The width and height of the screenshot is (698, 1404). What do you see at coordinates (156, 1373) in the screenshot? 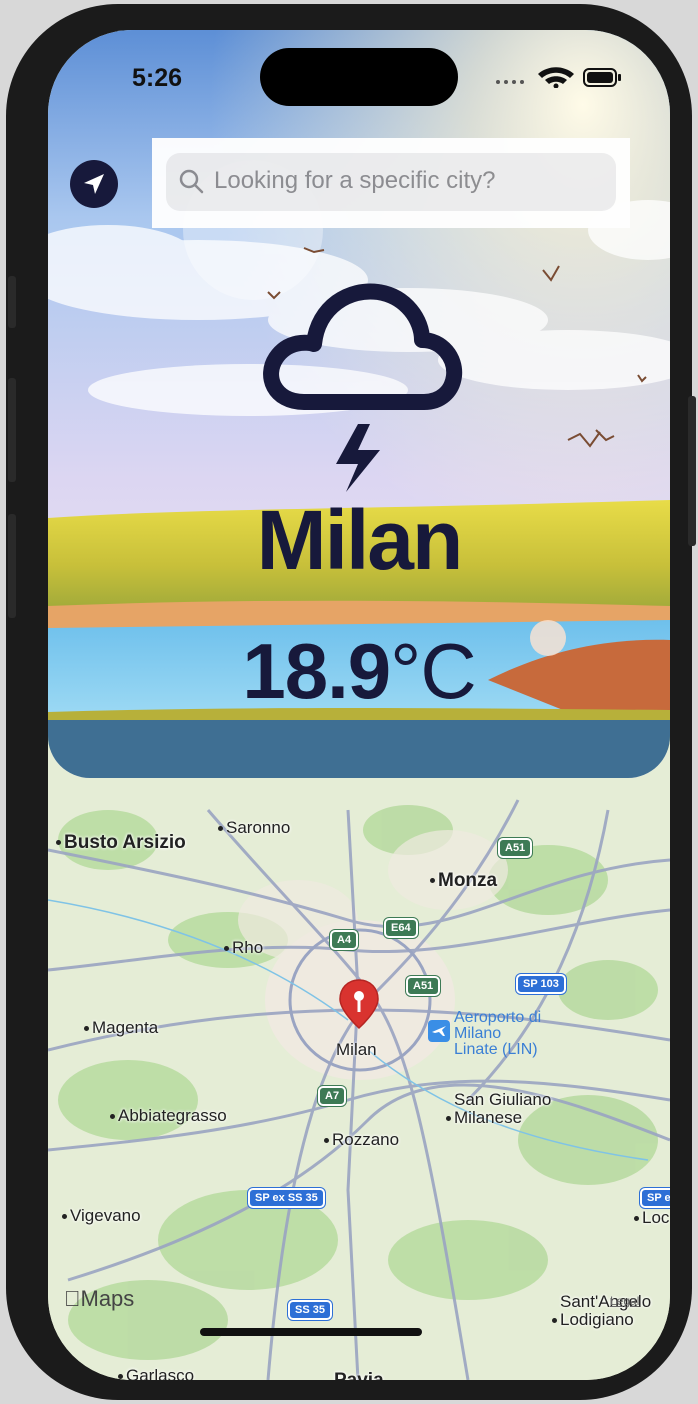
I see `map-label-garlasco: Garlasco` at bounding box center [156, 1373].